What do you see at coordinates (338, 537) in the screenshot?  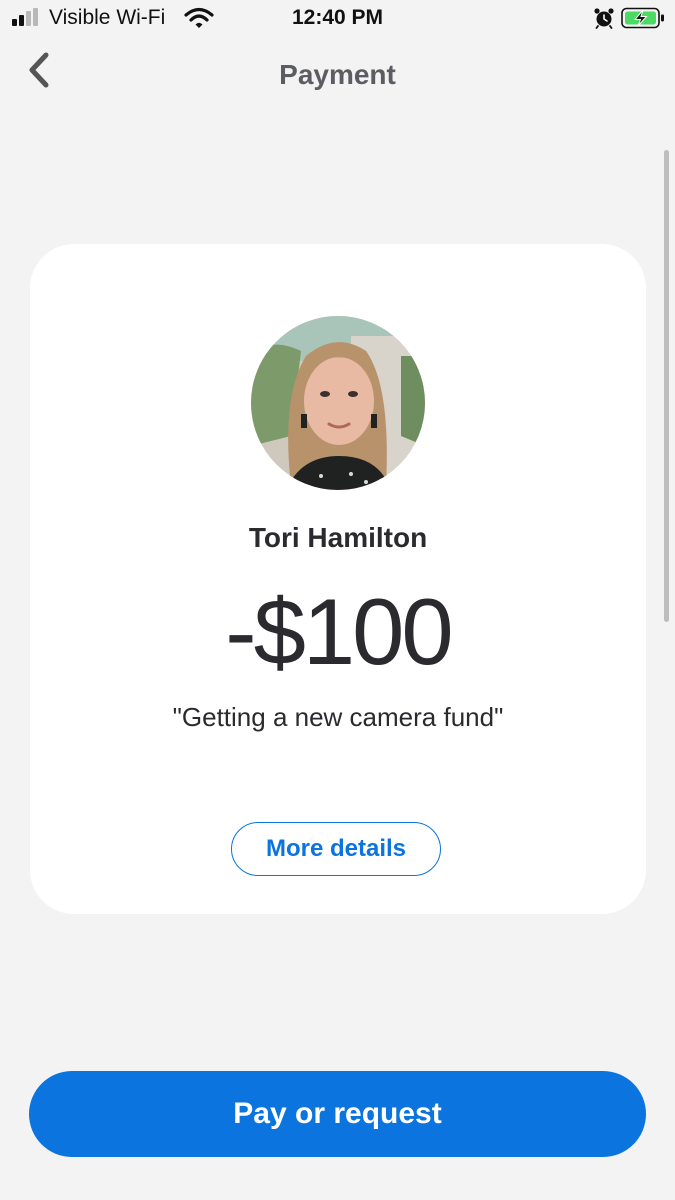 I see `recipient-name: Tori Hamilton` at bounding box center [338, 537].